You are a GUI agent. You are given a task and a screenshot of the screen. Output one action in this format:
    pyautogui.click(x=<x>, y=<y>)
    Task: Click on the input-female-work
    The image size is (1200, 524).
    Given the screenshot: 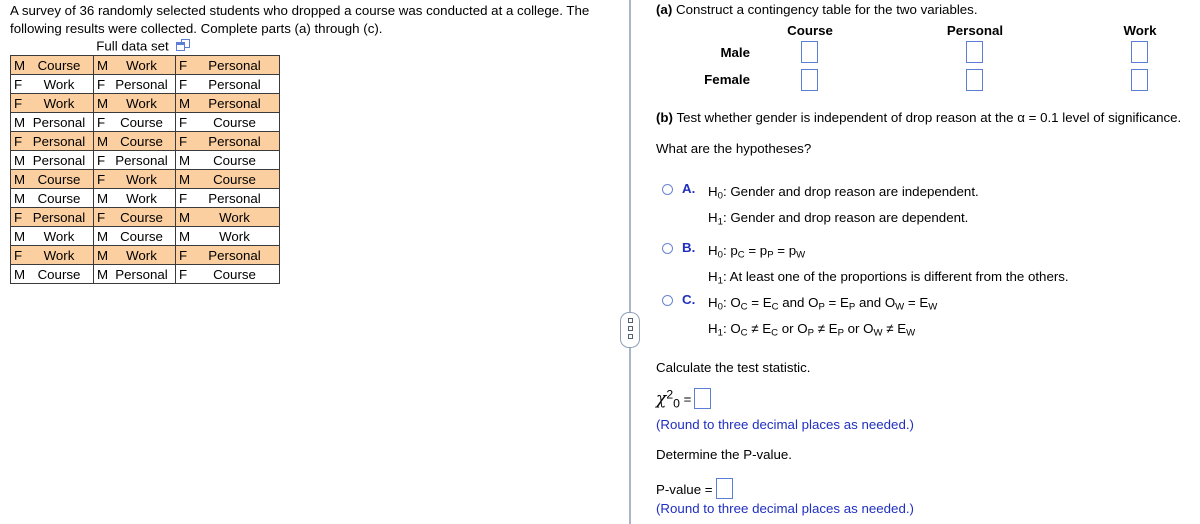 What is the action you would take?
    pyautogui.click(x=1139, y=80)
    